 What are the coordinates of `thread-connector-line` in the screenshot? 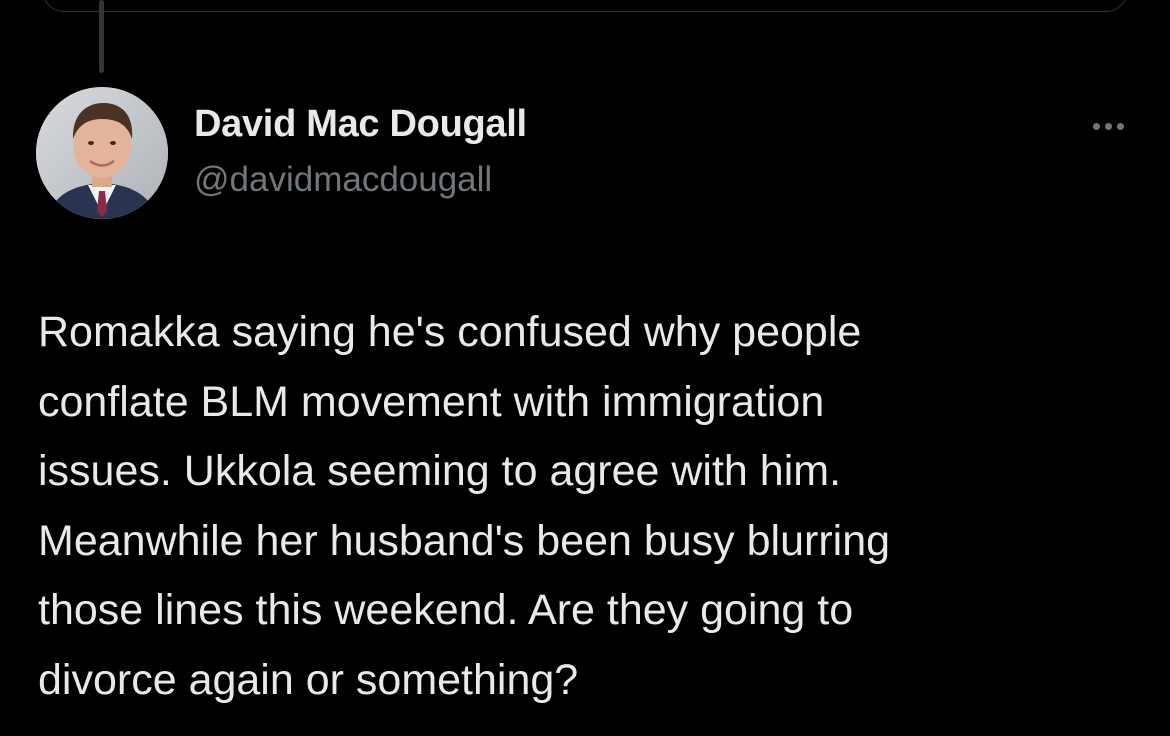 It's located at (101, 36).